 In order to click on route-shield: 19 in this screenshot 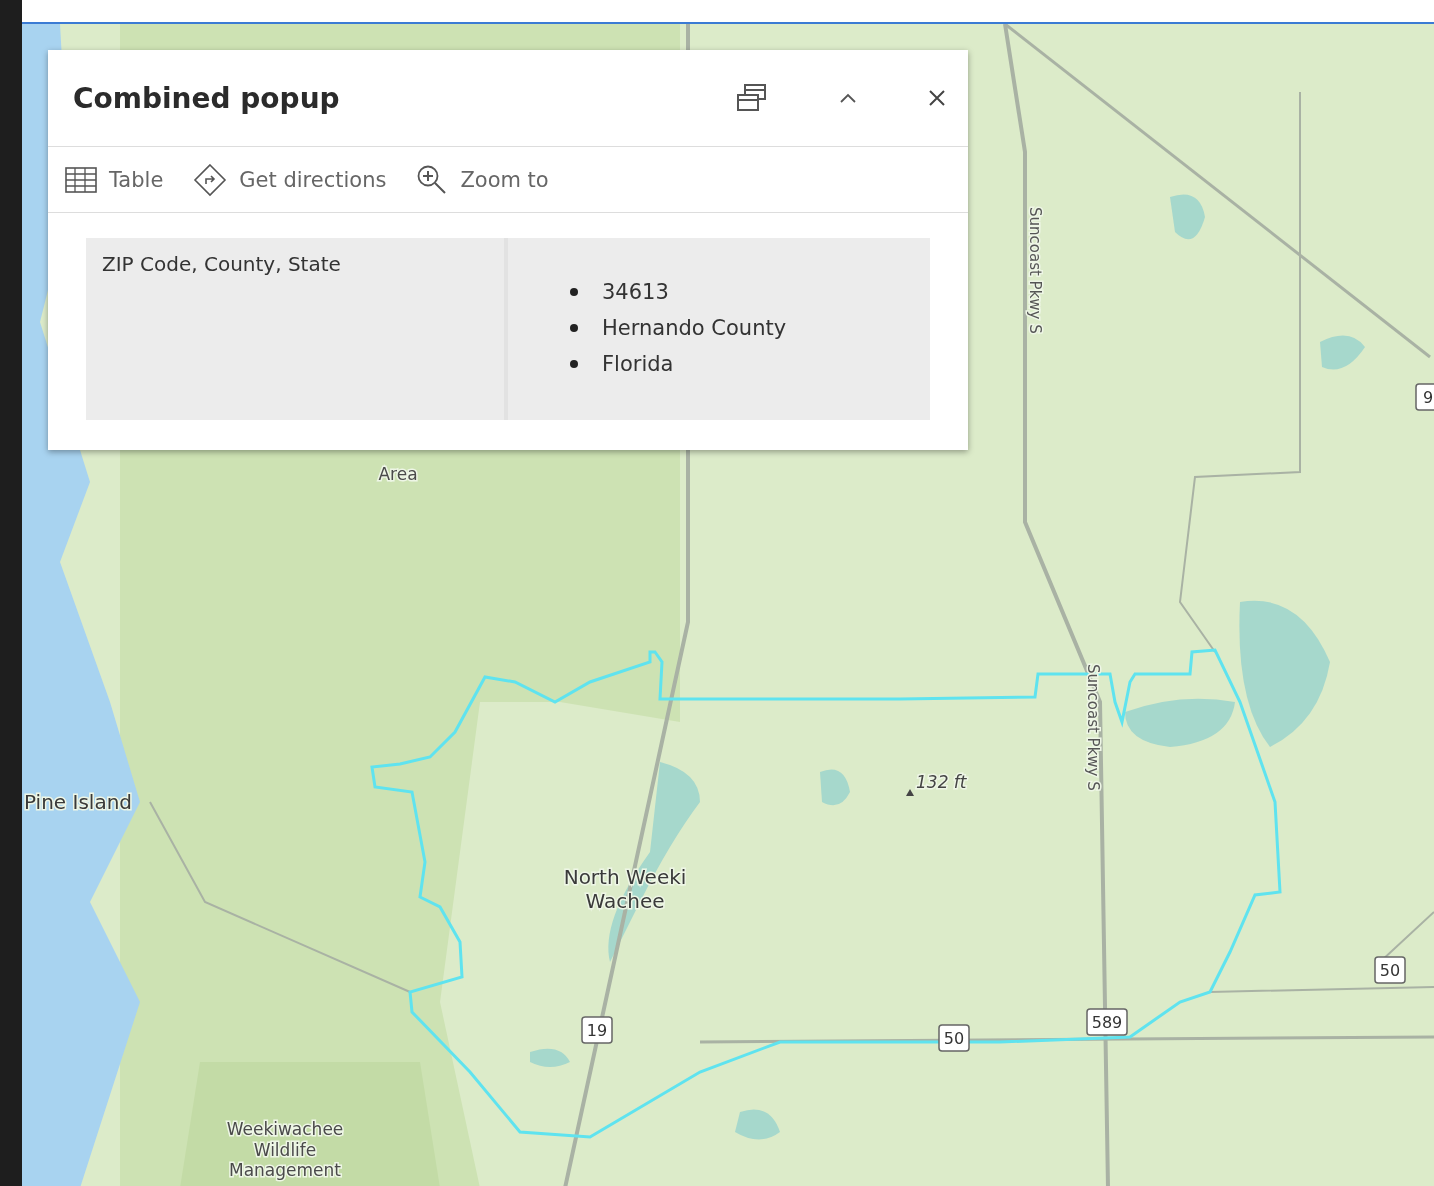, I will do `click(597, 1030)`.